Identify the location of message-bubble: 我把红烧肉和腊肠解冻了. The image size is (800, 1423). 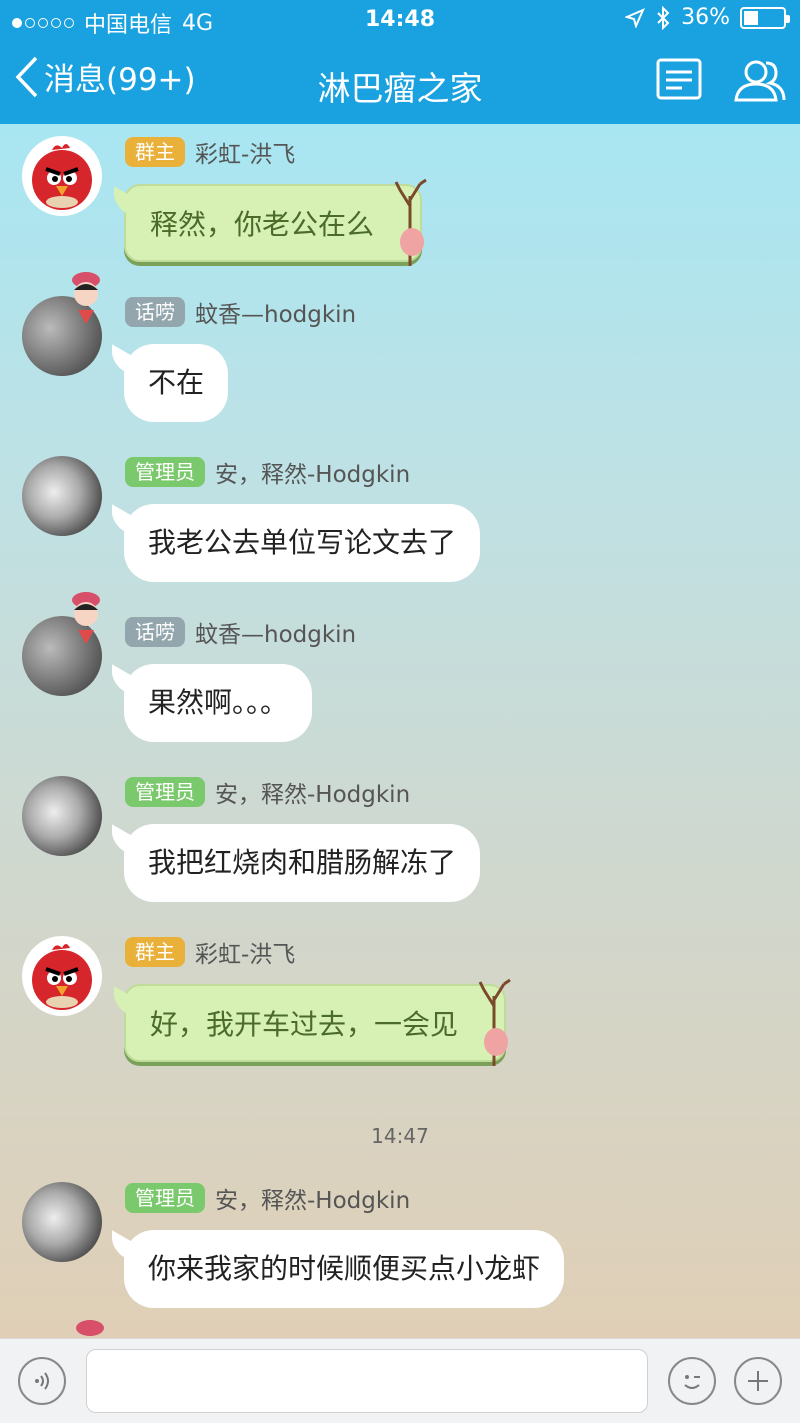
(302, 863).